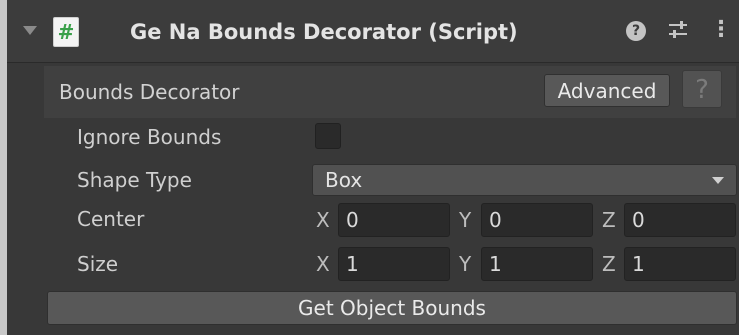 The width and height of the screenshot is (739, 335). Describe the element at coordinates (636, 31) in the screenshot. I see `help-icon: ?` at that location.